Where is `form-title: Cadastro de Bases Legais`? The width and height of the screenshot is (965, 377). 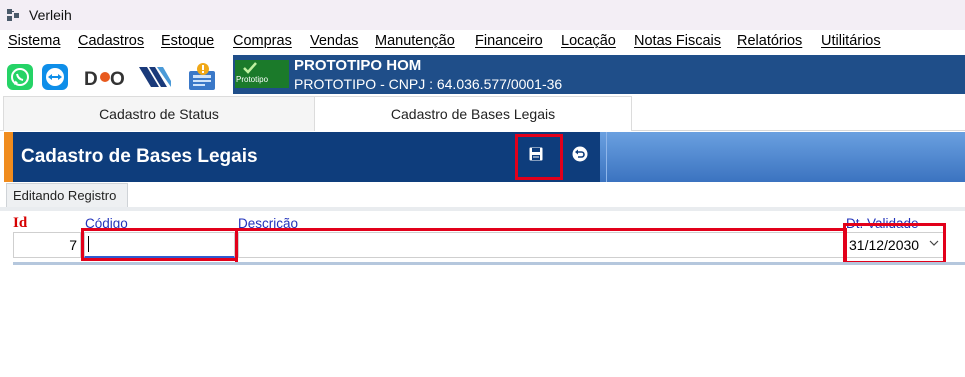
form-title: Cadastro de Bases Legais is located at coordinates (139, 156).